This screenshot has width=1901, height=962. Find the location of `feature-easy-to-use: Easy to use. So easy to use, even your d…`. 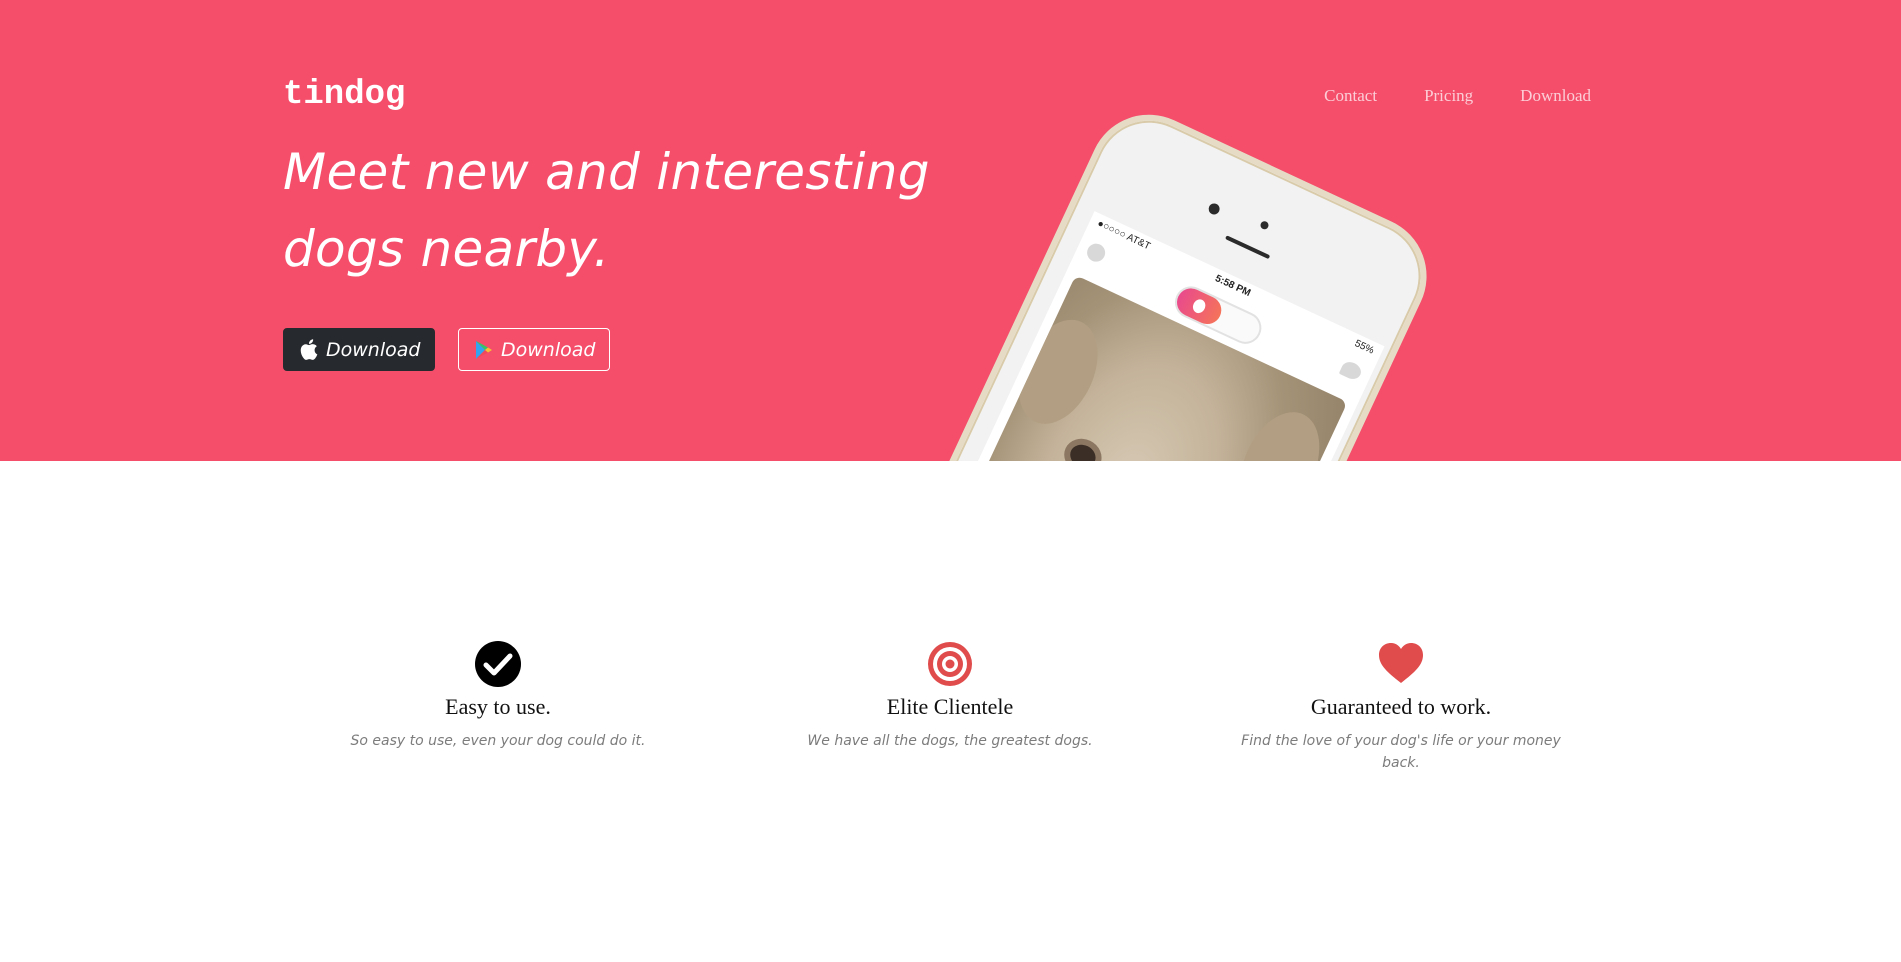

feature-easy-to-use: Easy to use. So easy to use, even your d… is located at coordinates (498, 696).